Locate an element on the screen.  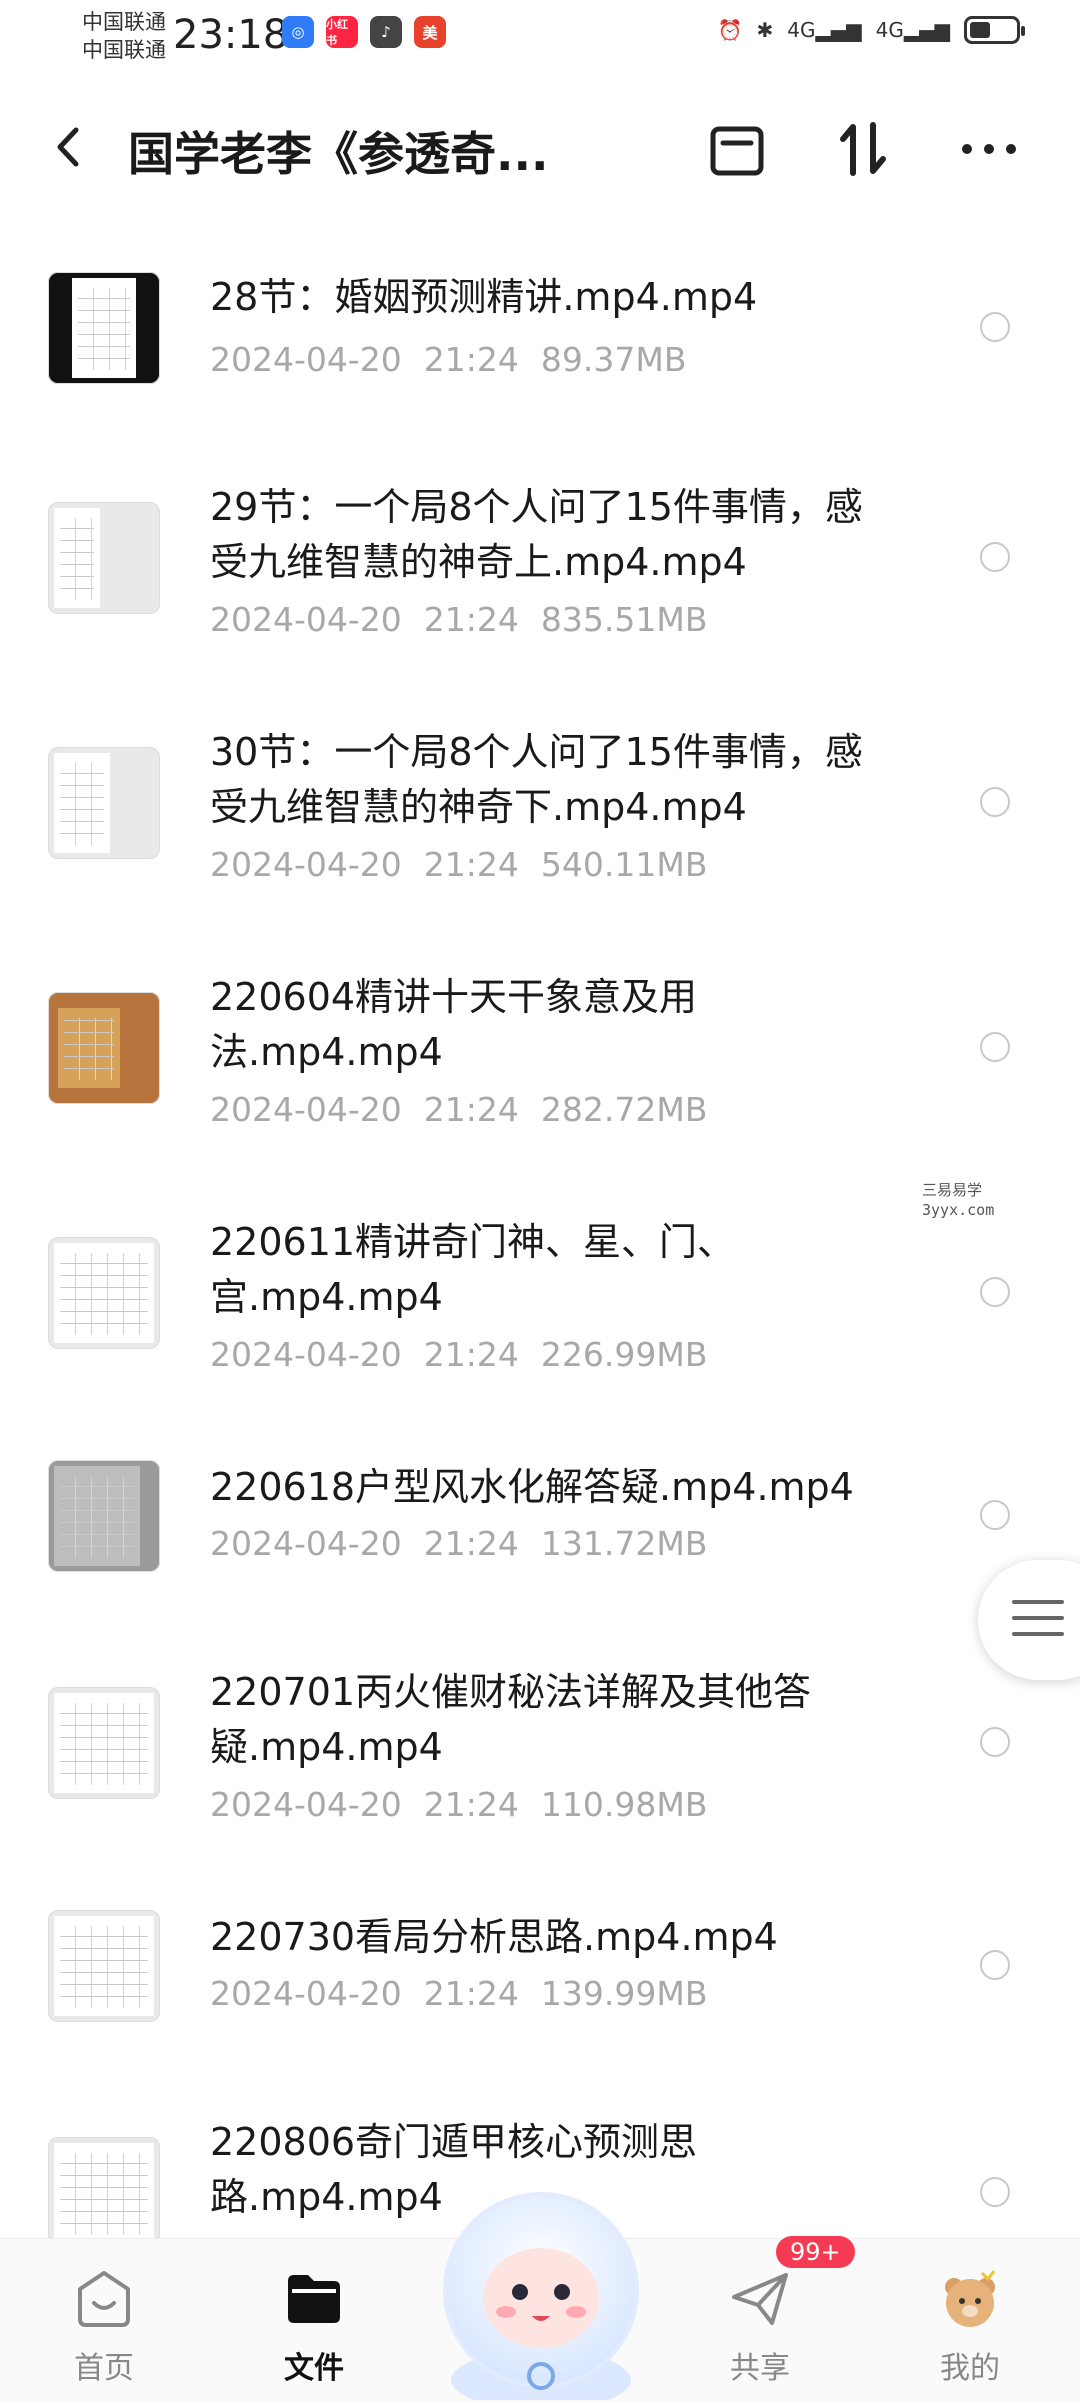
file-meta: 2024-04-20 21:24 226.99MB is located at coordinates (459, 1354).